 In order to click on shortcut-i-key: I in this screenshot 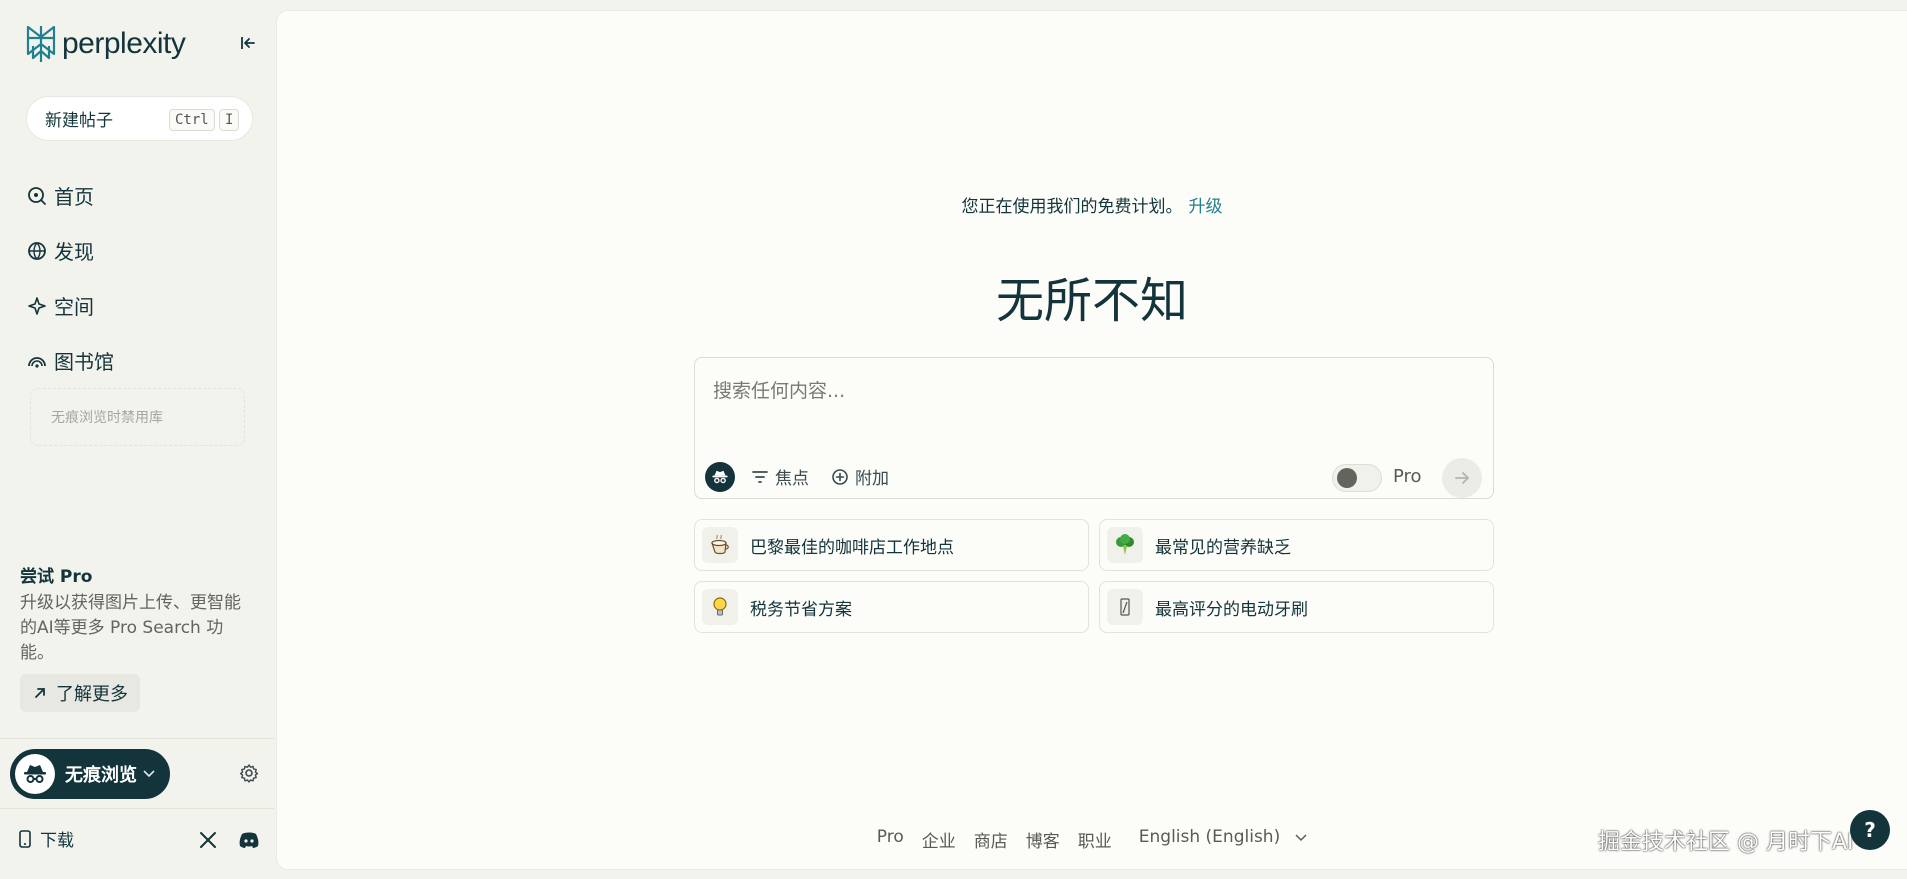, I will do `click(229, 120)`.